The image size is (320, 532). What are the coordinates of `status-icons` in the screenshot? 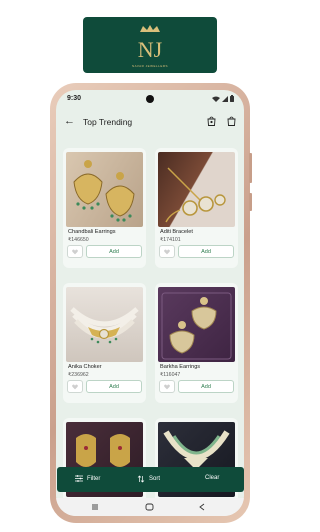 It's located at (223, 98).